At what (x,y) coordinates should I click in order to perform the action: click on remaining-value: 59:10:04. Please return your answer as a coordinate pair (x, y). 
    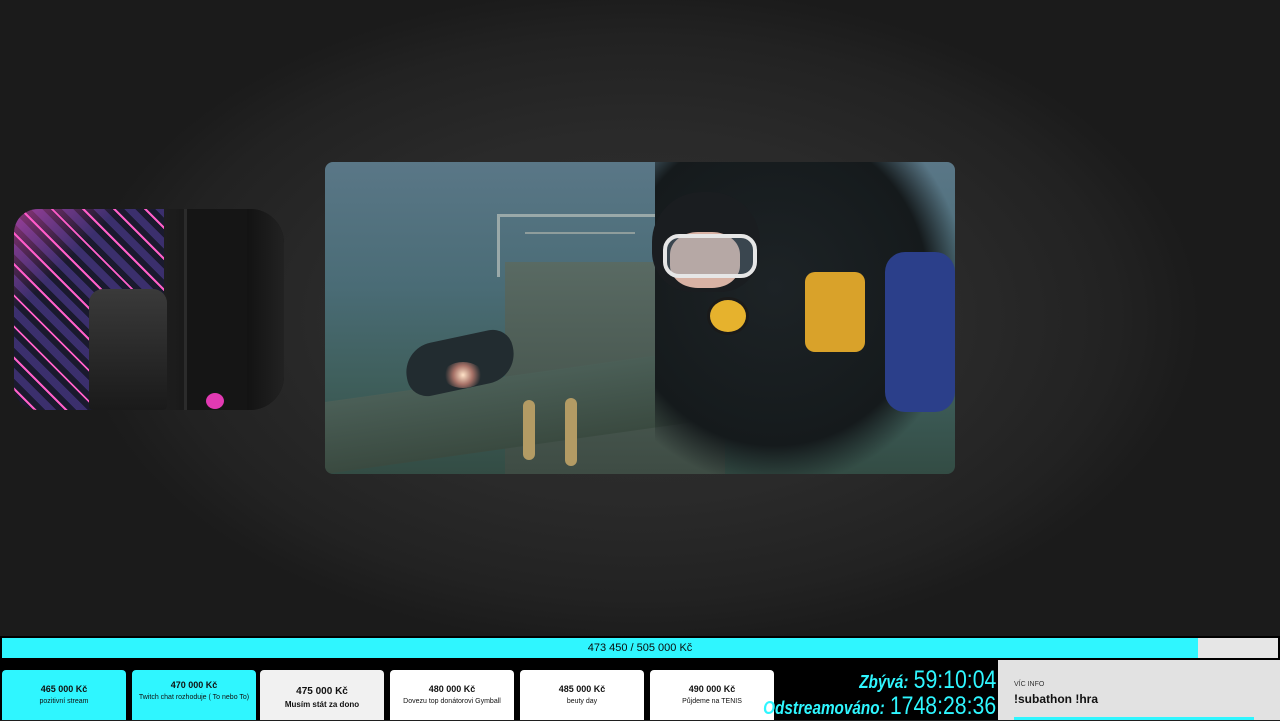
    Looking at the image, I should click on (954, 680).